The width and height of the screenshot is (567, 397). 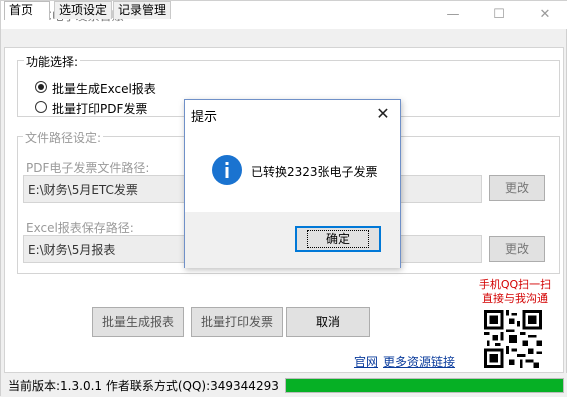 I want to click on radio-excel-label: 批量生成Excel报表, so click(x=104, y=89).